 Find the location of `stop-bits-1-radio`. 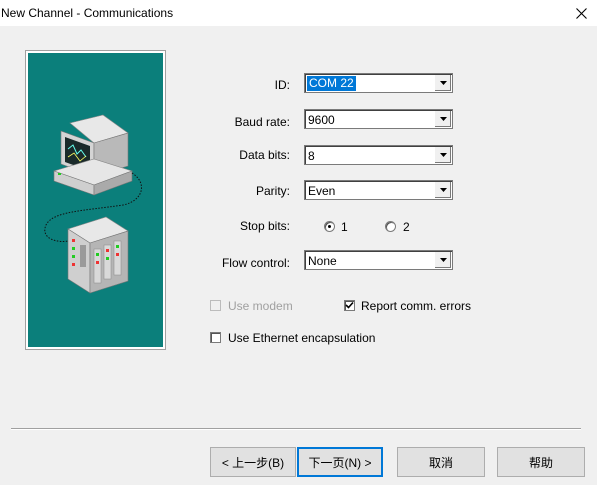

stop-bits-1-radio is located at coordinates (329, 226).